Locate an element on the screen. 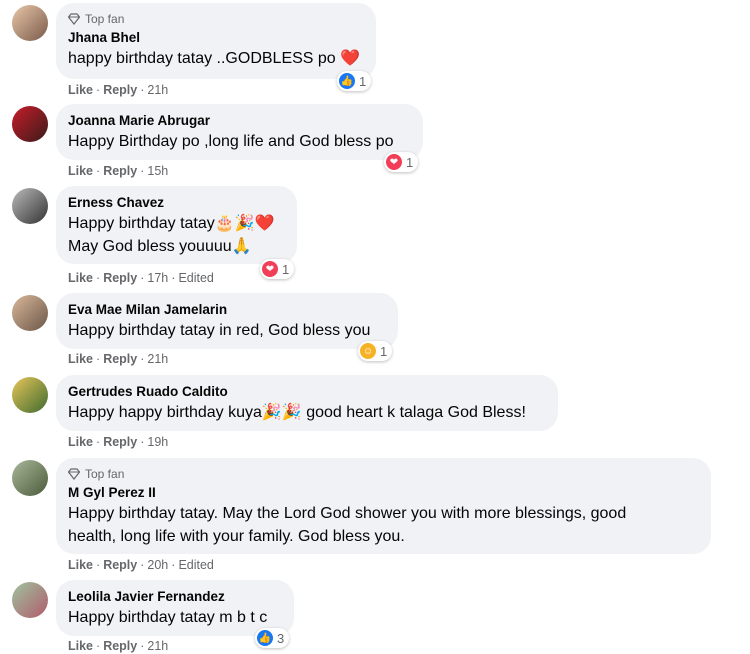 This screenshot has height=654, width=750. commenter-name: M Gyl Perez II is located at coordinates (383, 493).